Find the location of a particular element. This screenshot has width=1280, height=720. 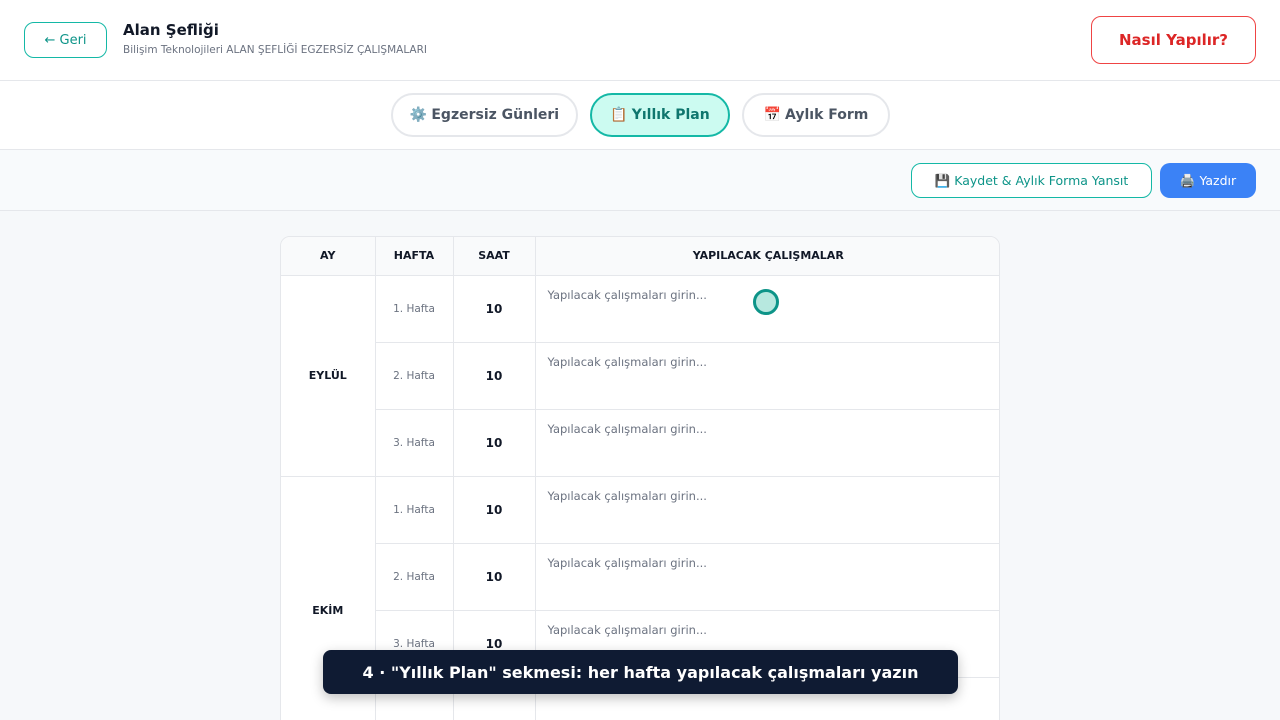

month-cell: EYLÜL is located at coordinates (328, 376).